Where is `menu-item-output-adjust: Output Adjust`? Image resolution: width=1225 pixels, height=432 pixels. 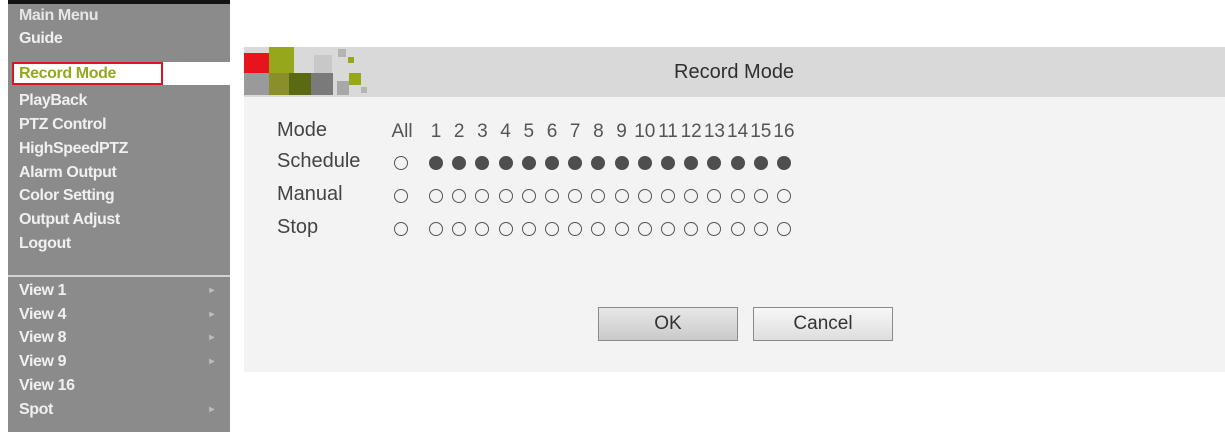 menu-item-output-adjust: Output Adjust is located at coordinates (119, 219).